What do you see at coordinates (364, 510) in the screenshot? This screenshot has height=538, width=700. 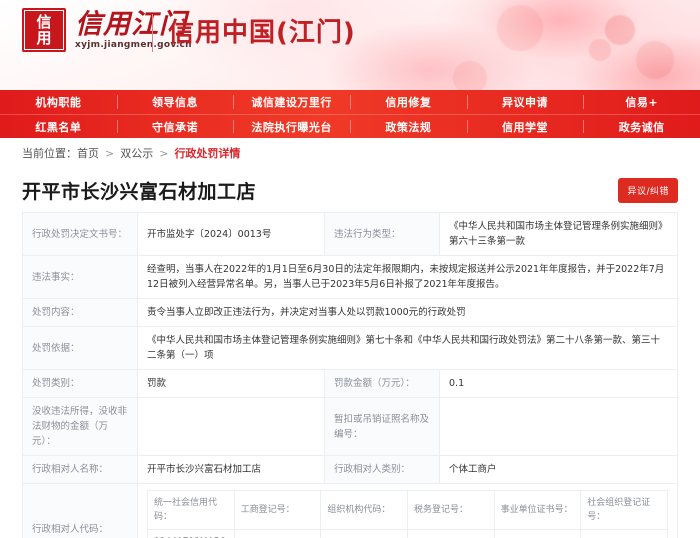 I see `label-organization-code: 组织机构代码：` at bounding box center [364, 510].